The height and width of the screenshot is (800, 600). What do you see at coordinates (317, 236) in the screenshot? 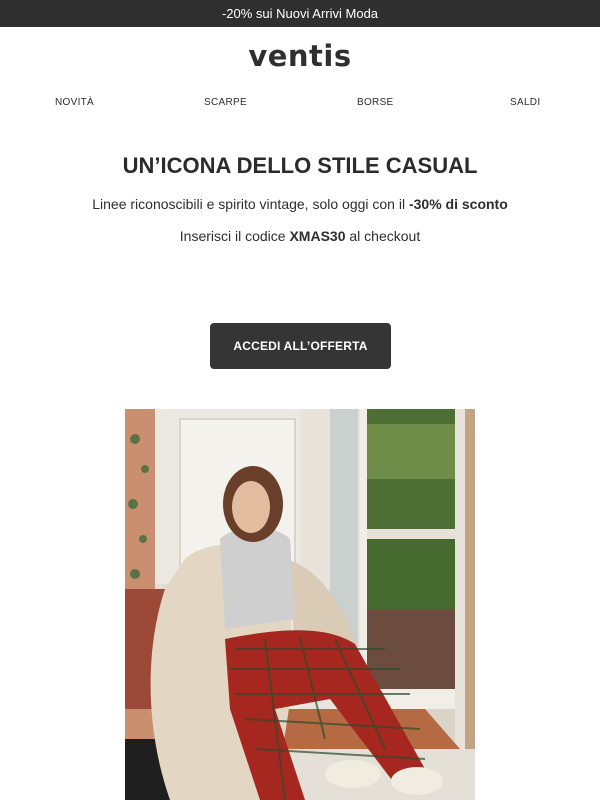
I see `promo-code: XMAS30` at bounding box center [317, 236].